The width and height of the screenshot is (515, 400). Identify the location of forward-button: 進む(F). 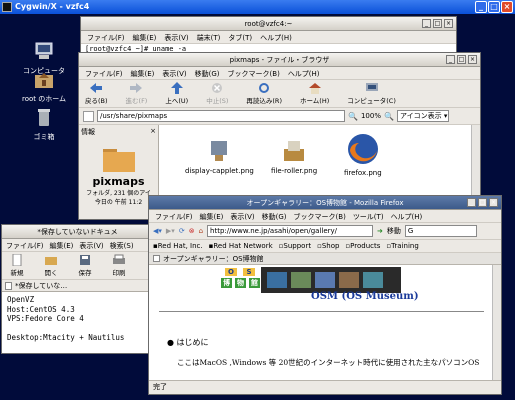
(136, 93).